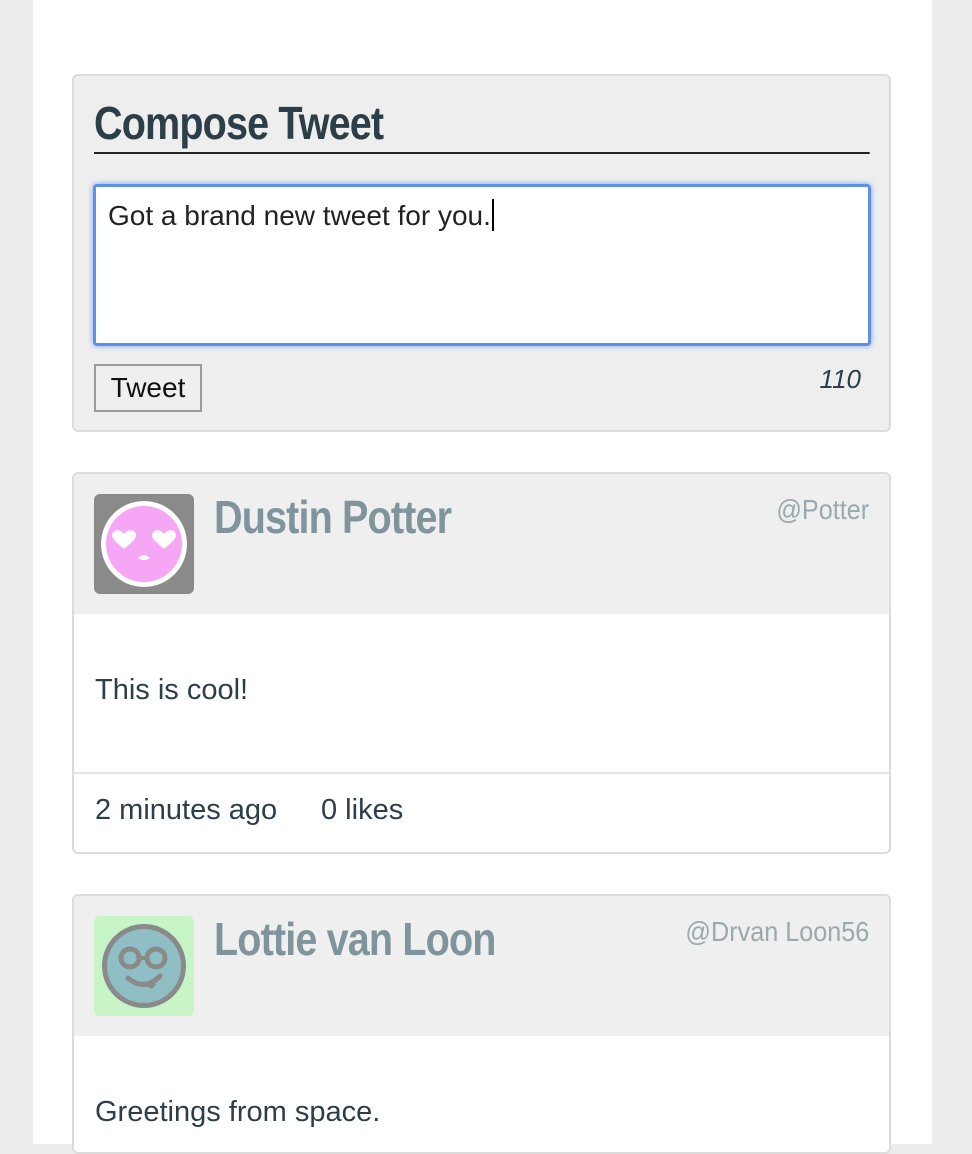 Image resolution: width=972 pixels, height=1154 pixels. I want to click on tweet-textarea: Got a brand new tweet for you., so click(482, 265).